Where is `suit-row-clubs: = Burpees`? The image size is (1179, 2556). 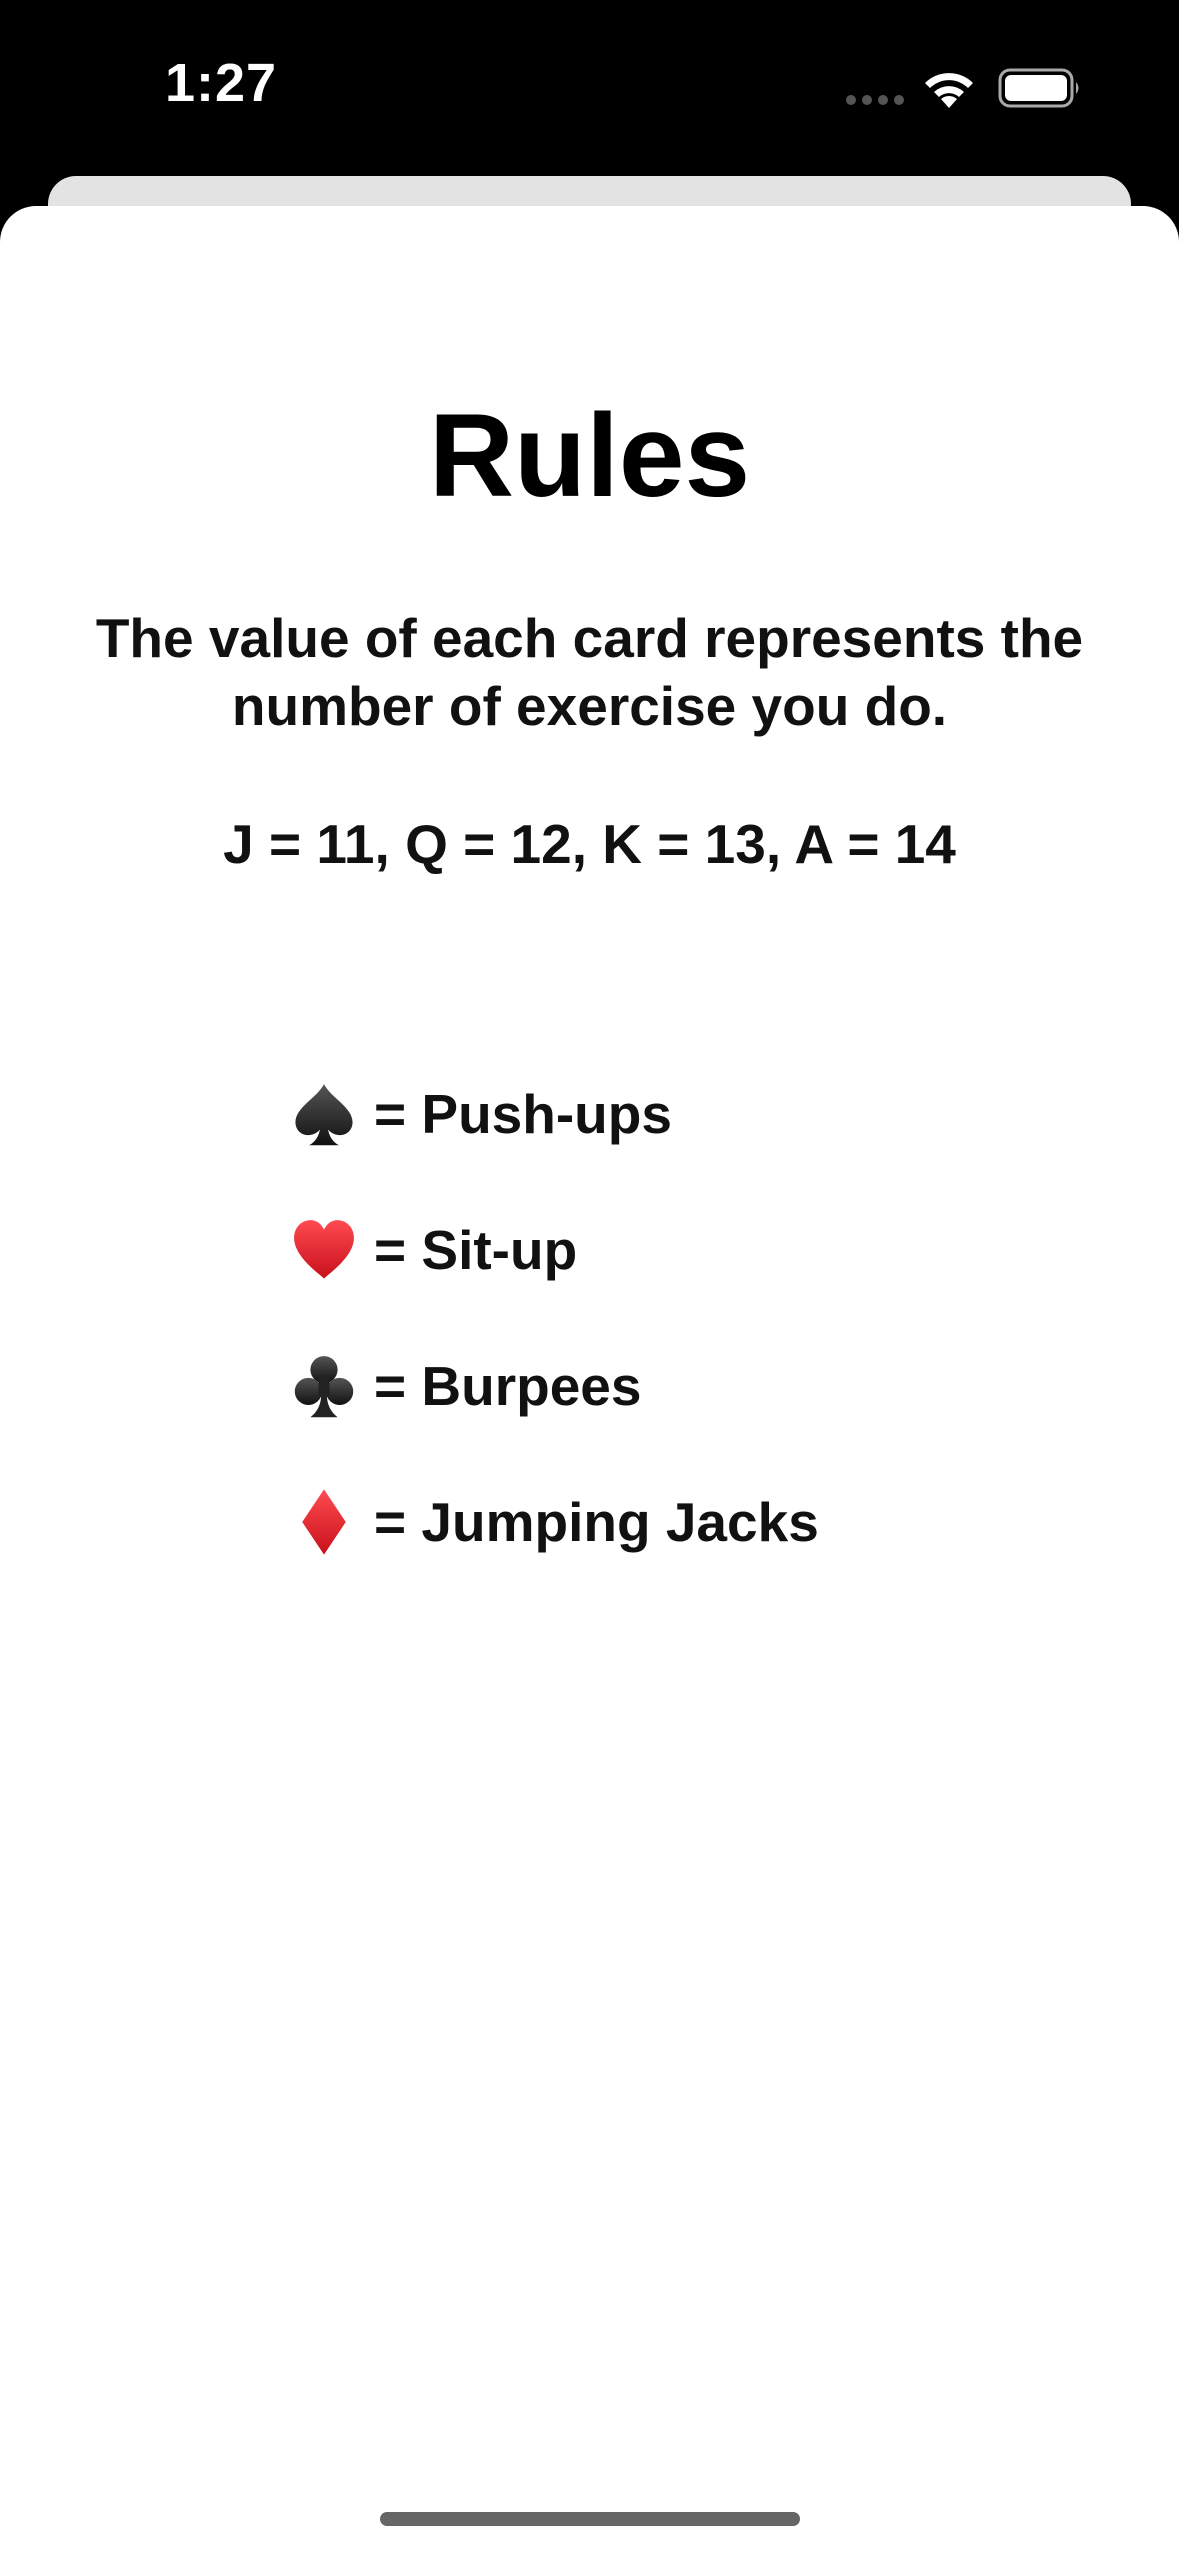 suit-row-clubs: = Burpees is located at coordinates (690, 1386).